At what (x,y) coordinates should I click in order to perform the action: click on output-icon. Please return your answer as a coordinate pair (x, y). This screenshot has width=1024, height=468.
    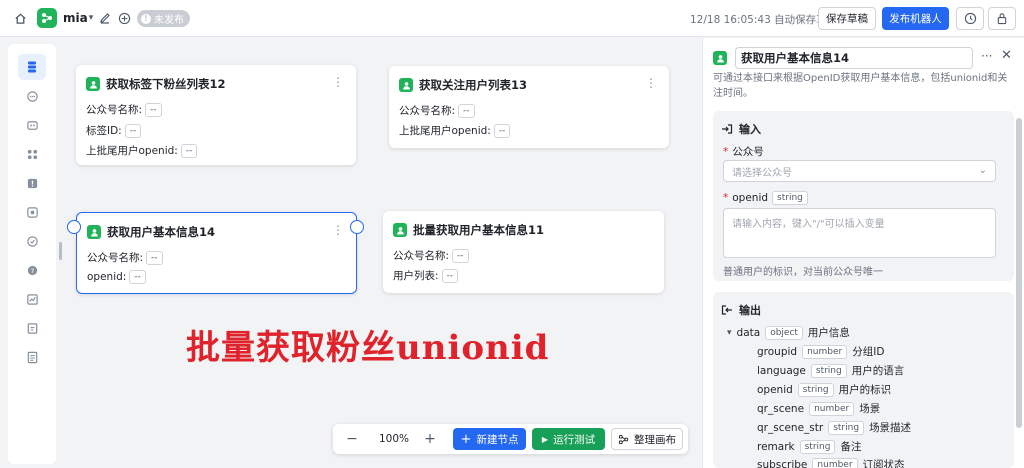
    Looking at the image, I should click on (726, 310).